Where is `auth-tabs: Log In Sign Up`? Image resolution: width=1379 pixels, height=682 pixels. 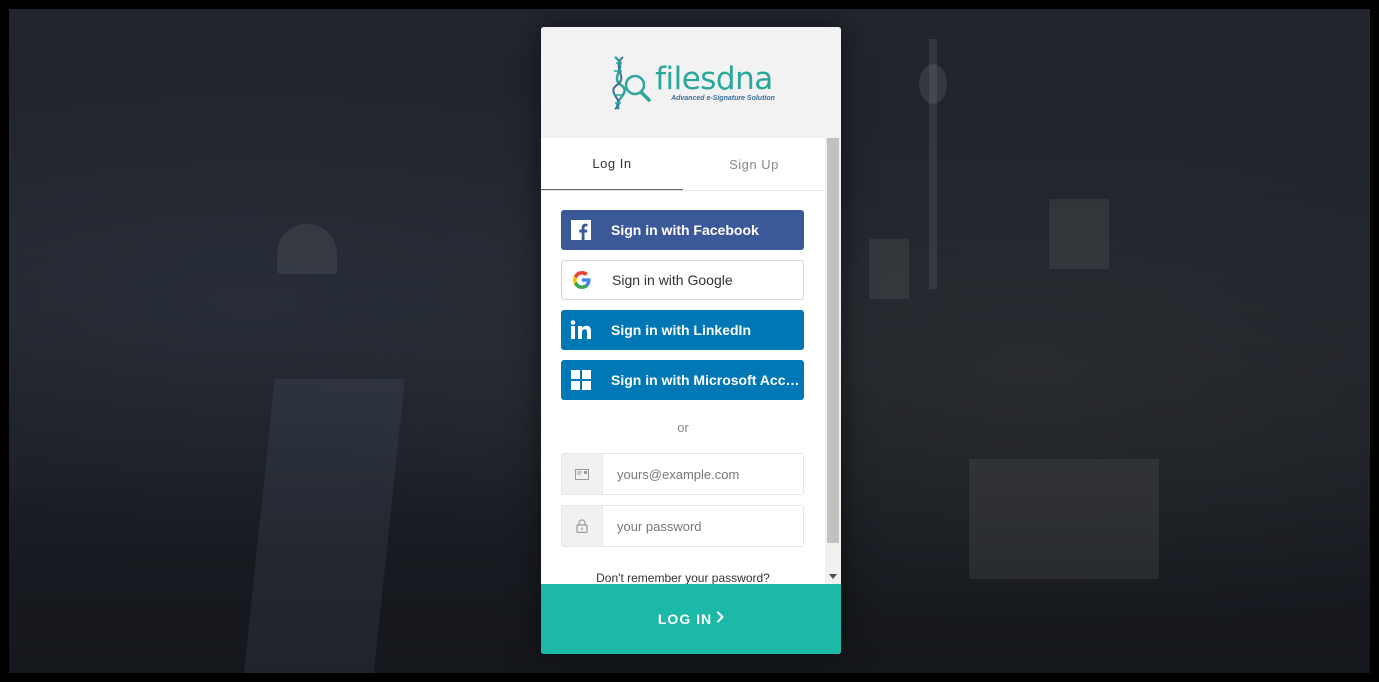 auth-tabs: Log In Sign Up is located at coordinates (683, 164).